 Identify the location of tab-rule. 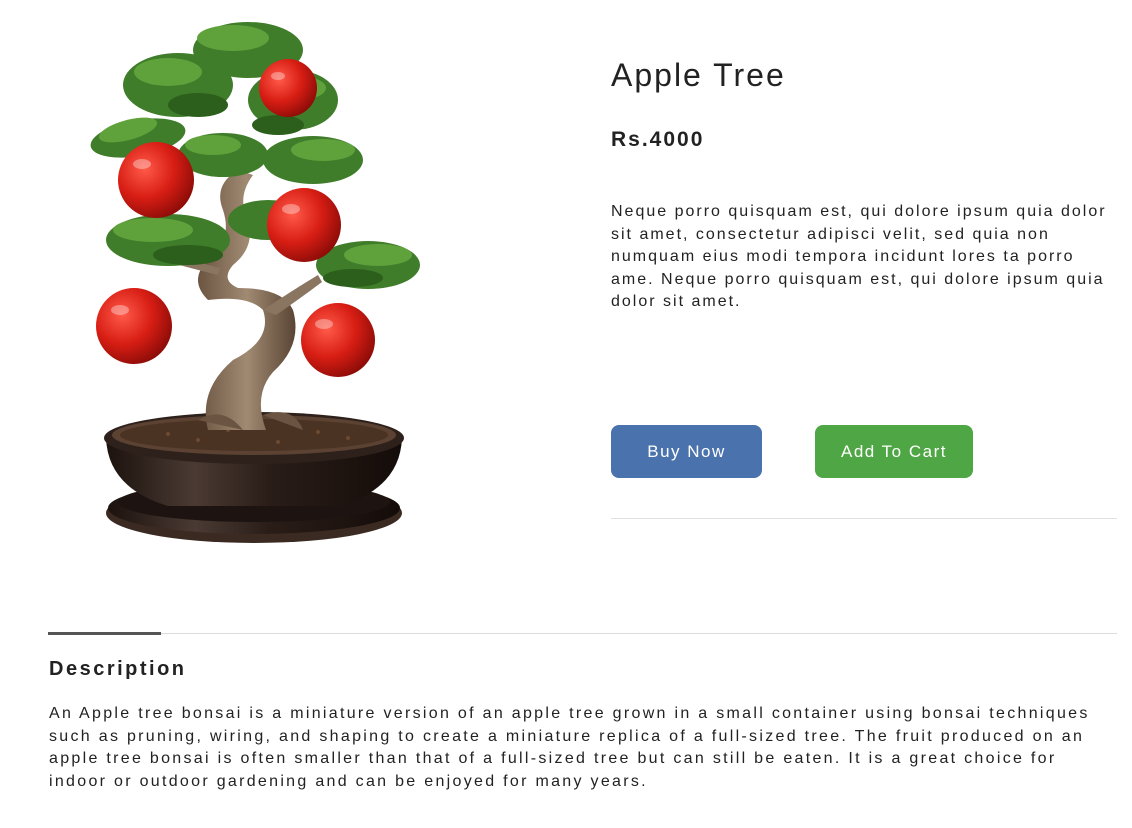
(582, 633).